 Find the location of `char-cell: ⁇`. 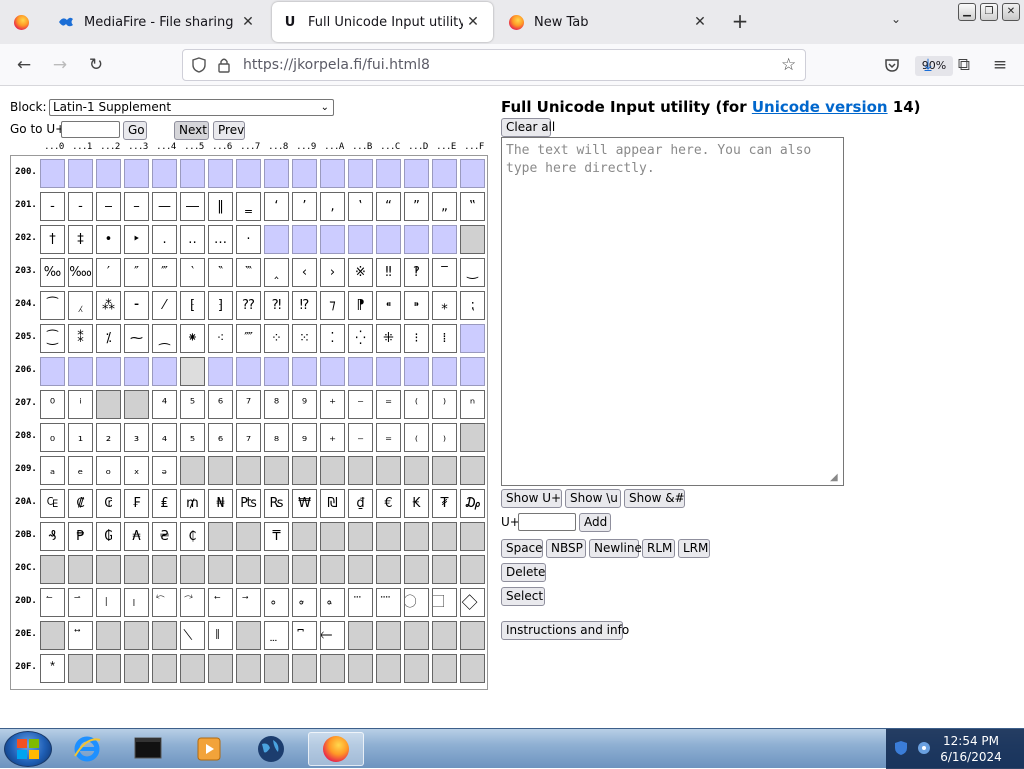

char-cell: ⁇ is located at coordinates (248, 305).